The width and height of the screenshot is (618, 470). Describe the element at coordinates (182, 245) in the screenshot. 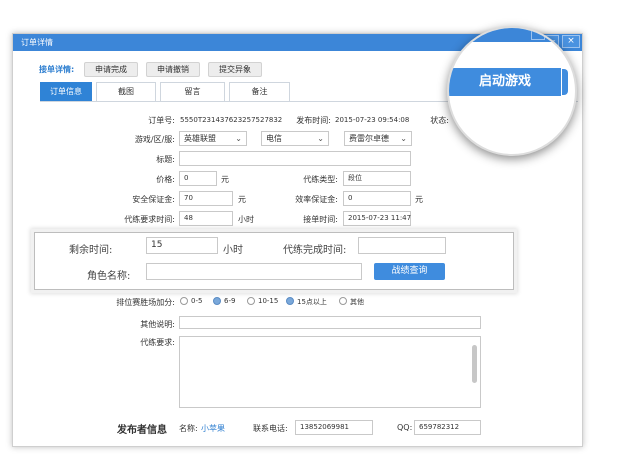

I see `remaining-time-input: 15` at that location.